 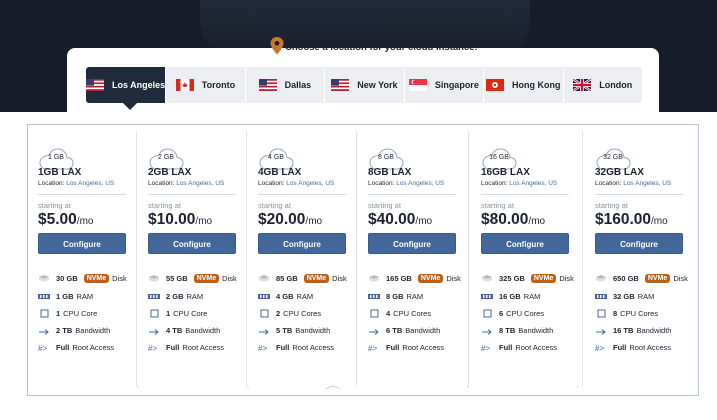 What do you see at coordinates (74, 330) in the screenshot?
I see `feature-bandwidth: 2 TB Bandwidth` at bounding box center [74, 330].